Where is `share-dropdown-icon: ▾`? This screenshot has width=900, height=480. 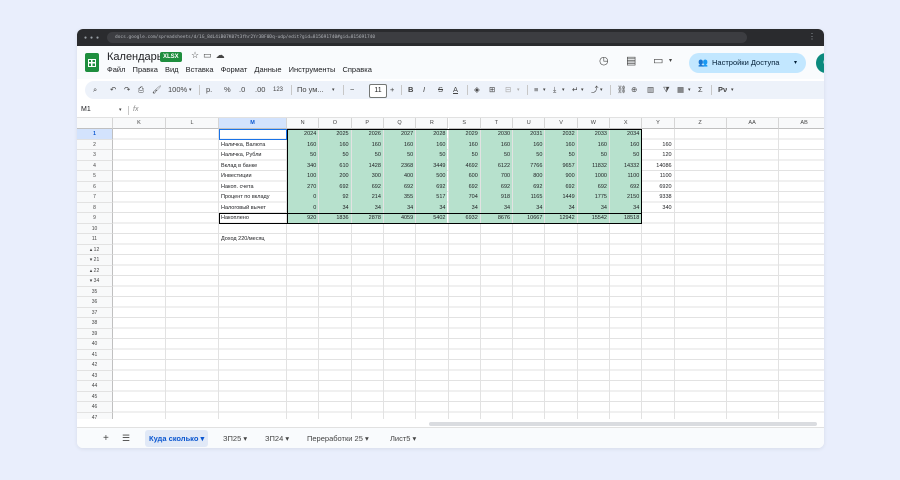
share-dropdown-icon: ▾ is located at coordinates (795, 63).